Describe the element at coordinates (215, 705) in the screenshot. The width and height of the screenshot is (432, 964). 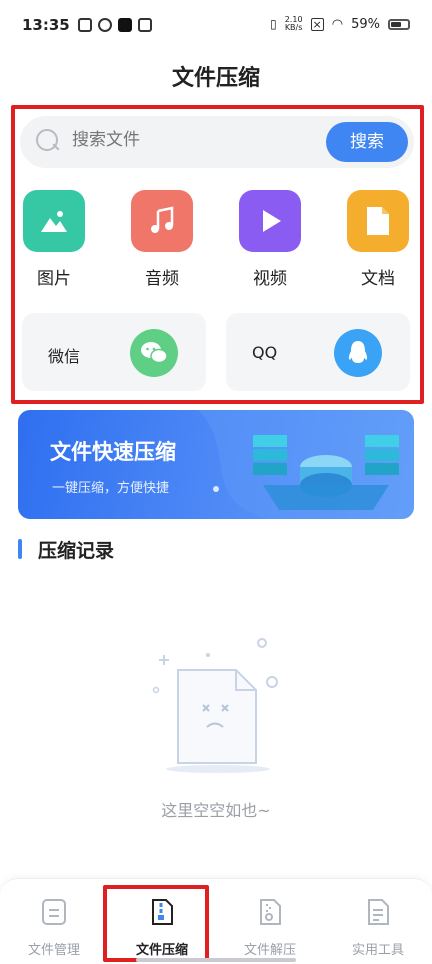
I see `empty-file-illustration` at that location.